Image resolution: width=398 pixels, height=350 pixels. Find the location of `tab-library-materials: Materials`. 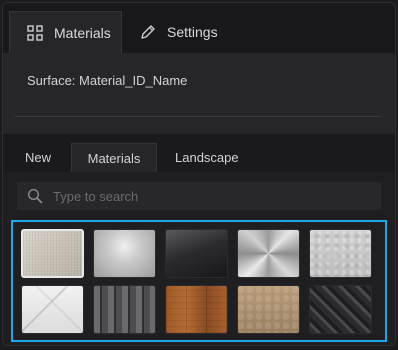

tab-library-materials: Materials is located at coordinates (114, 157).